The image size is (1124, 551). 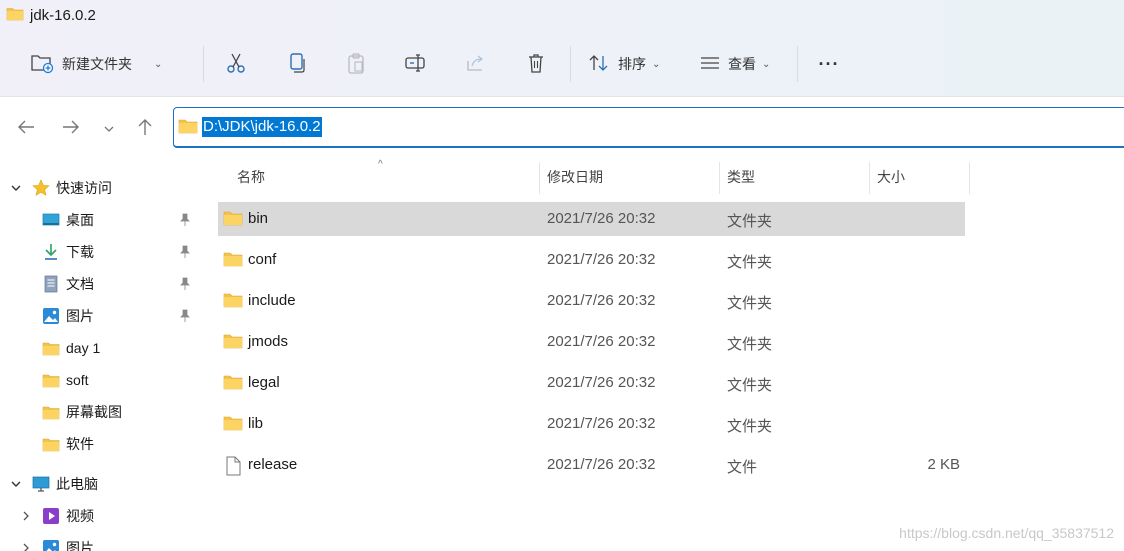 I want to click on sidebar-item-software: 软件, so click(x=100, y=444).